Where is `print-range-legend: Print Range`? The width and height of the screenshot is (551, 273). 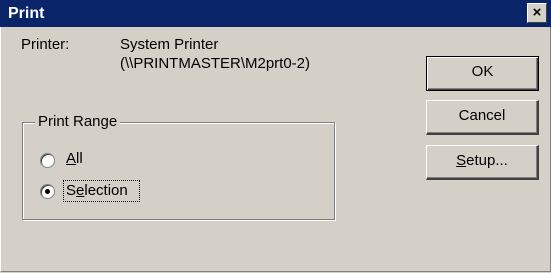 print-range-legend: Print Range is located at coordinates (78, 122).